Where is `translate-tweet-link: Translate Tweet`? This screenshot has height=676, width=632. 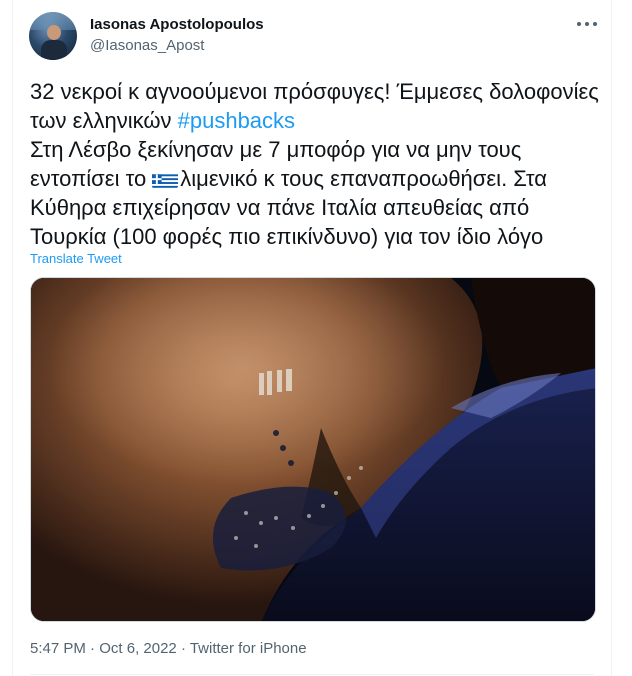
translate-tweet-link: Translate Tweet is located at coordinates (76, 258).